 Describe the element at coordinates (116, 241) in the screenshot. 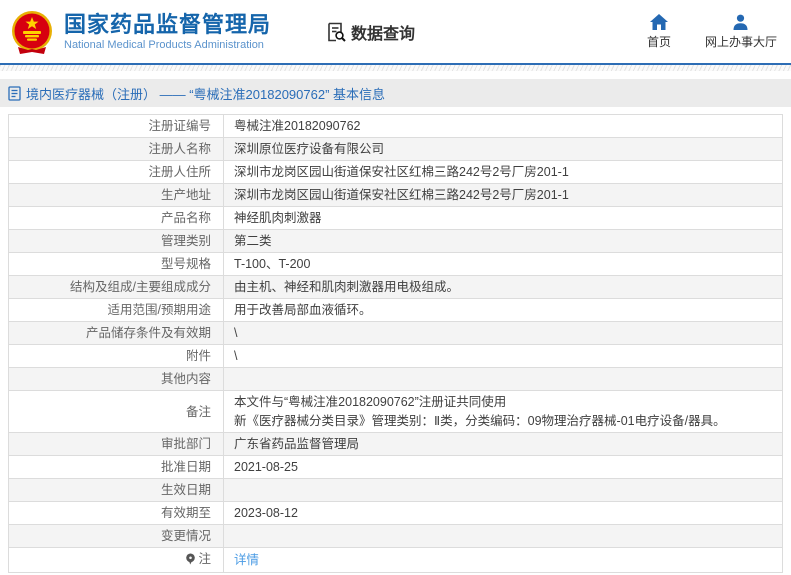

I see `row-label: 管理类别` at that location.